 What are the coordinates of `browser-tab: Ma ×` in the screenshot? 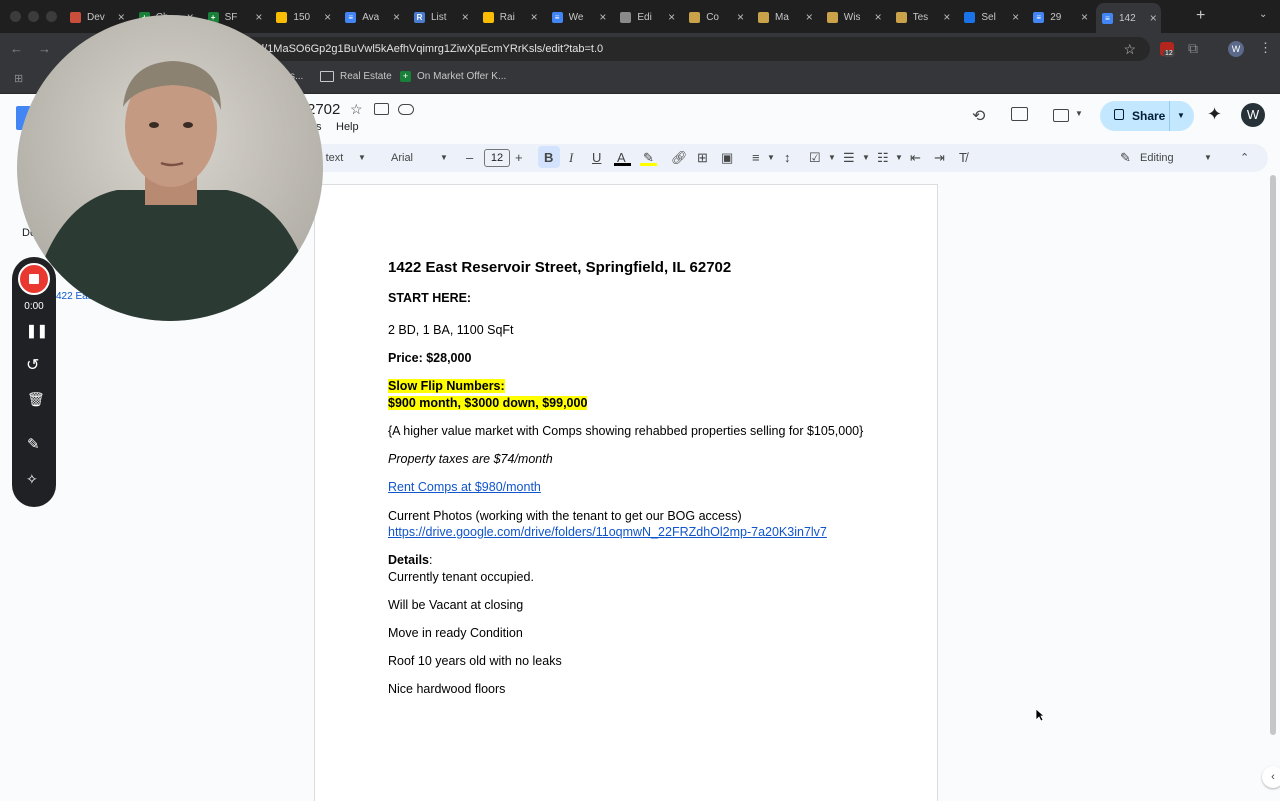 It's located at (784, 17).